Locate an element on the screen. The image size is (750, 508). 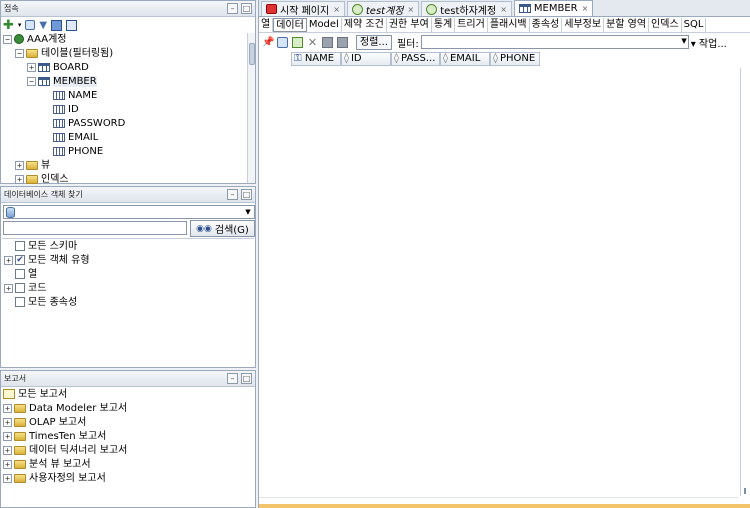
report-node: + Data Modeler 보고서 is located at coordinates (65, 409).